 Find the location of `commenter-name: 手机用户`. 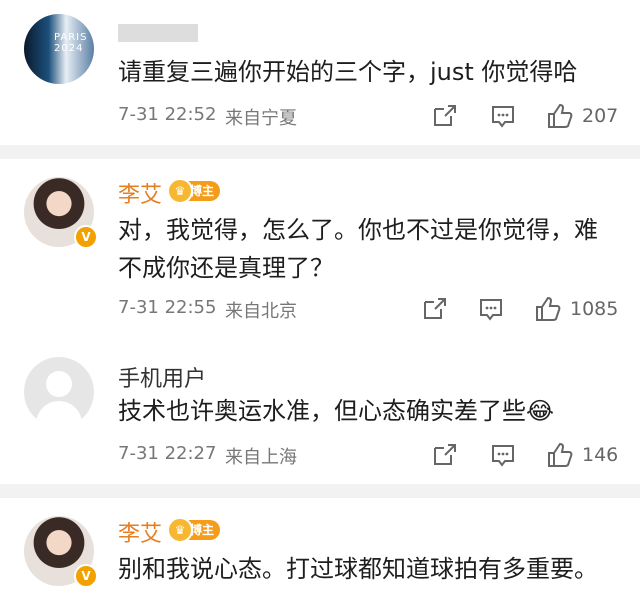

commenter-name: 手机用户 is located at coordinates (162, 377).